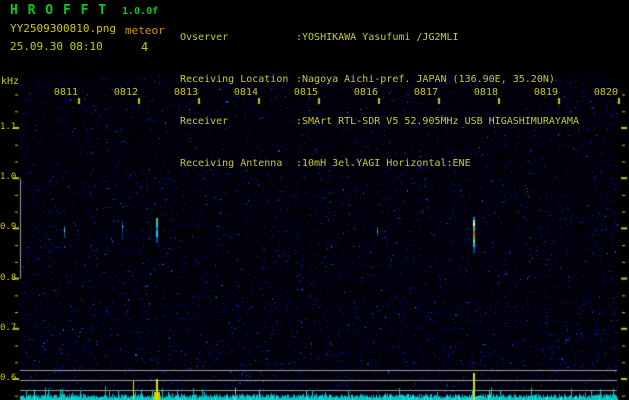 The height and width of the screenshot is (400, 629). What do you see at coordinates (8, 327) in the screenshot?
I see `freq-tick-label: 0.7` at bounding box center [8, 327].